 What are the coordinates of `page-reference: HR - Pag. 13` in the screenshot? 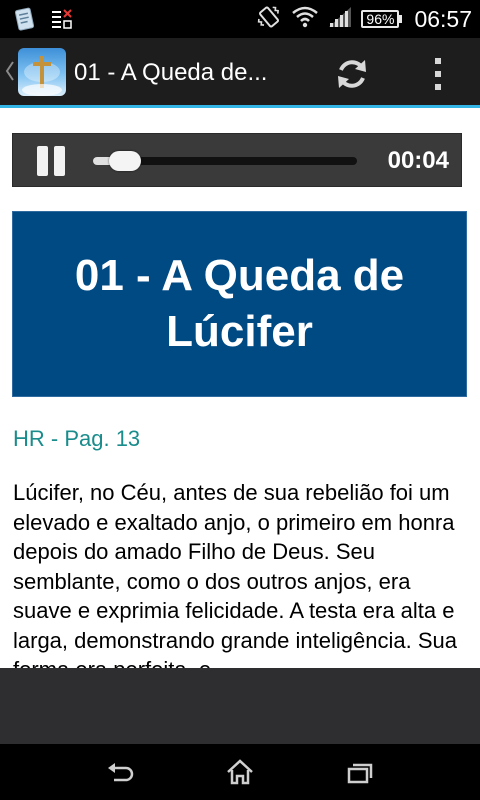 It's located at (77, 438).